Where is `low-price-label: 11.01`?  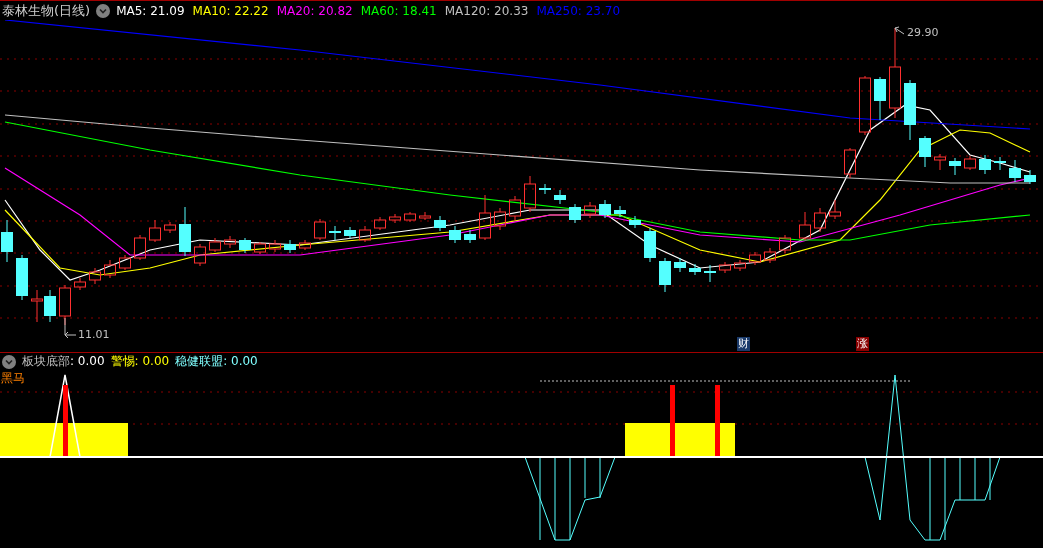 low-price-label: 11.01 is located at coordinates (94, 334).